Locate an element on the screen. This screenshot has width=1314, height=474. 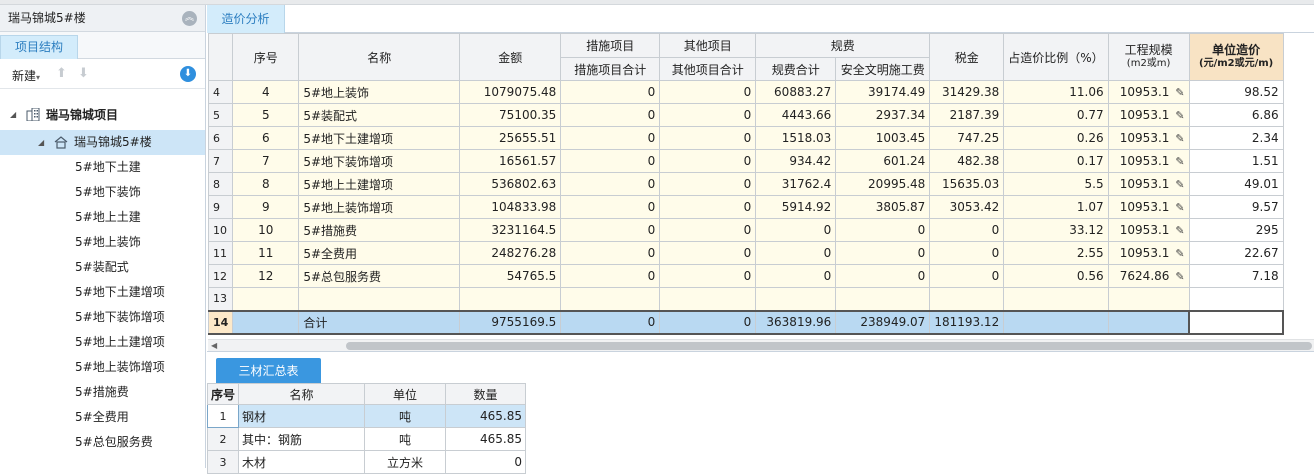
cell-amount: 248276.28 is located at coordinates (510, 253).